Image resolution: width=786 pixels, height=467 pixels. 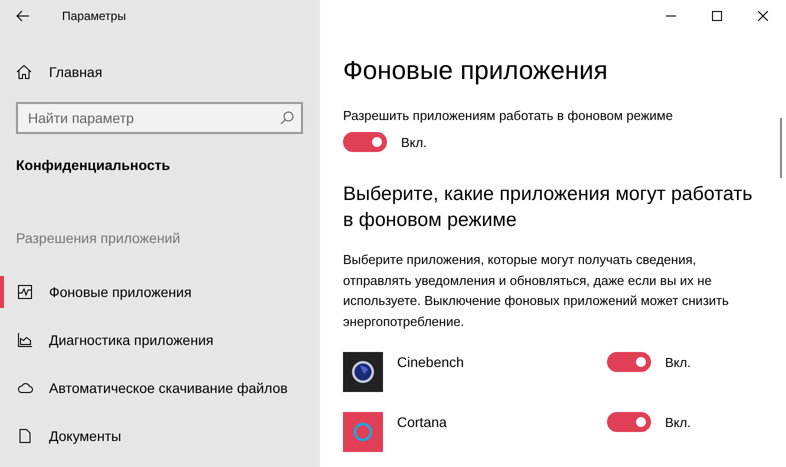 What do you see at coordinates (548, 207) in the screenshot?
I see `section-heading: Выберите, какие приложения могут работать в фоновом режиме` at bounding box center [548, 207].